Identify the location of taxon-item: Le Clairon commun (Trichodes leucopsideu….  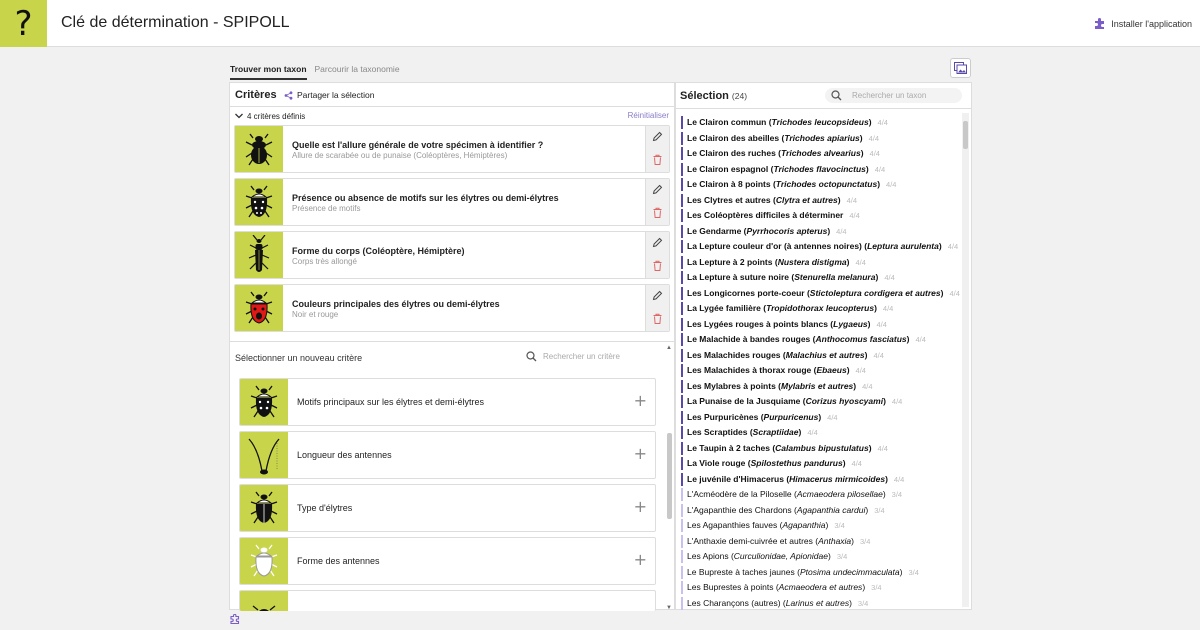
(821, 122).